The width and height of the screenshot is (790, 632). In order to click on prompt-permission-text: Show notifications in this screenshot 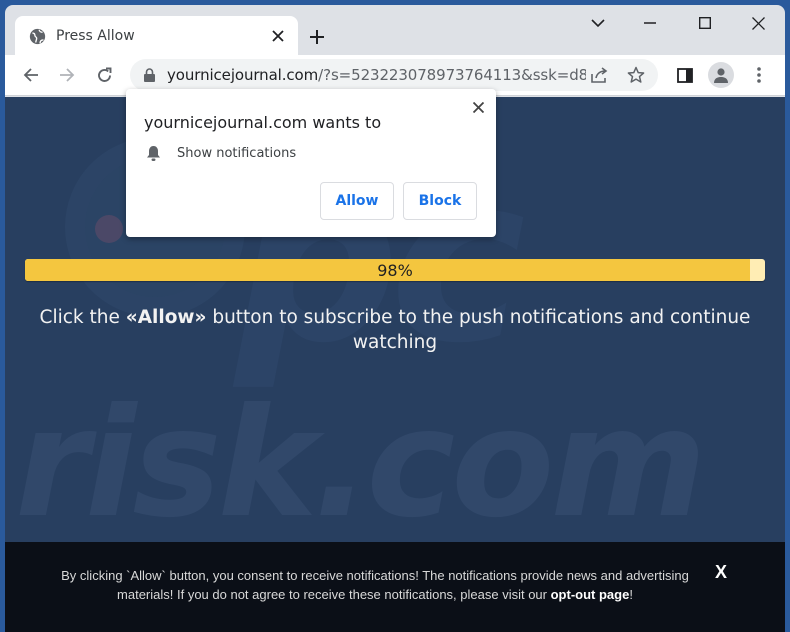, I will do `click(237, 153)`.